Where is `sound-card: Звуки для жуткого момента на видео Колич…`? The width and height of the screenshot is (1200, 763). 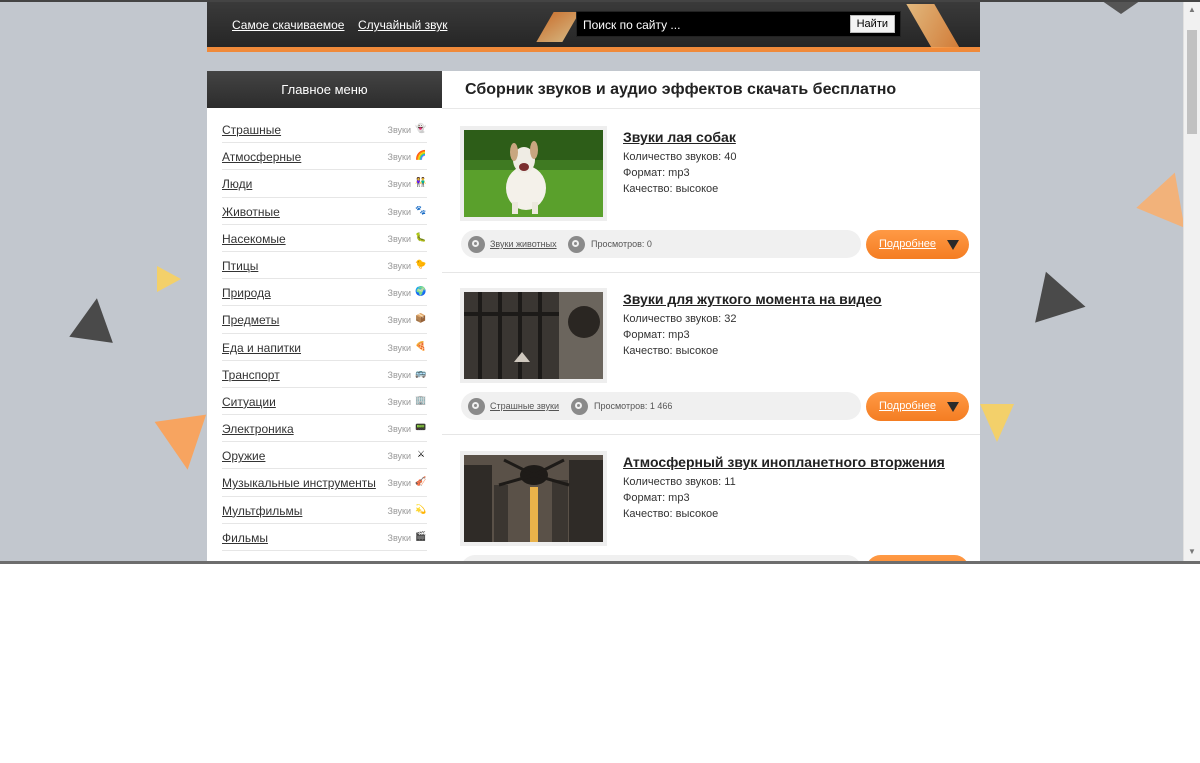
sound-card: Звуки для жуткого момента на видео Колич… is located at coordinates (711, 353).